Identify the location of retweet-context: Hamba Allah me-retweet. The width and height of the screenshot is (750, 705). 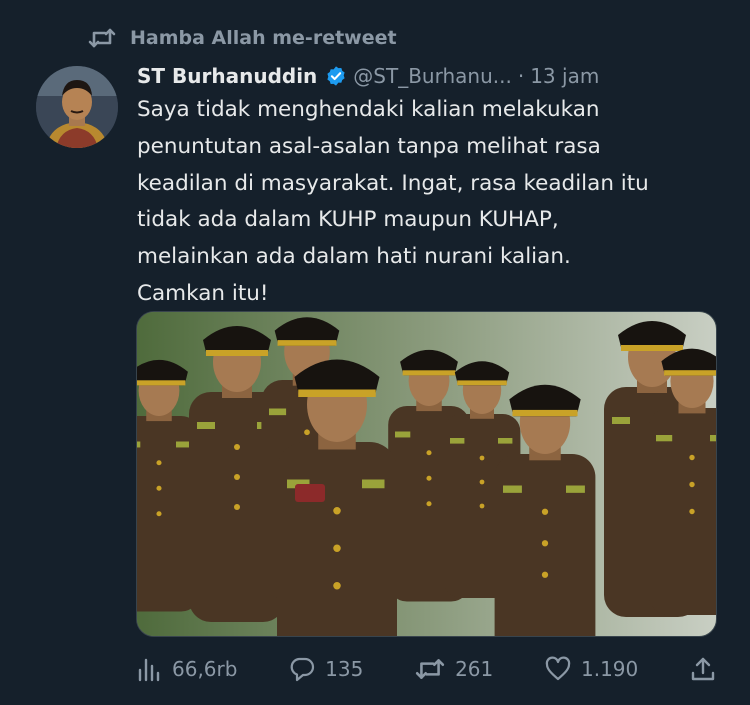
(242, 38).